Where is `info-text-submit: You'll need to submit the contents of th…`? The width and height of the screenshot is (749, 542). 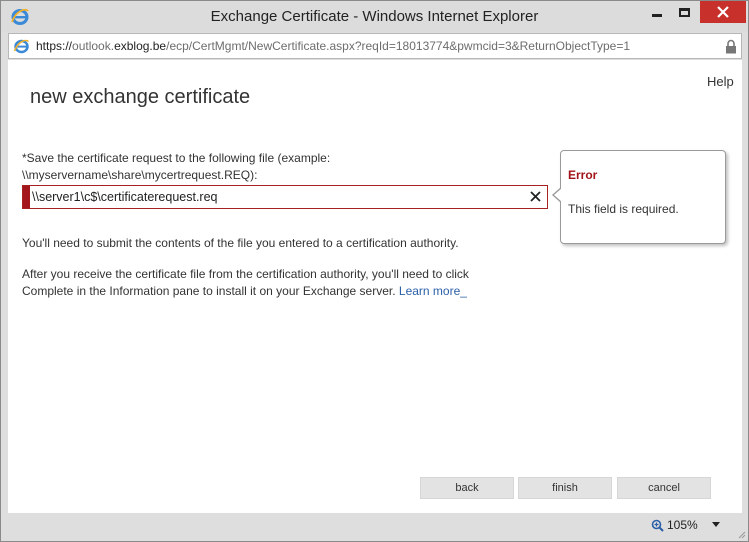
info-text-submit: You'll need to submit the contents of th… is located at coordinates (240, 243).